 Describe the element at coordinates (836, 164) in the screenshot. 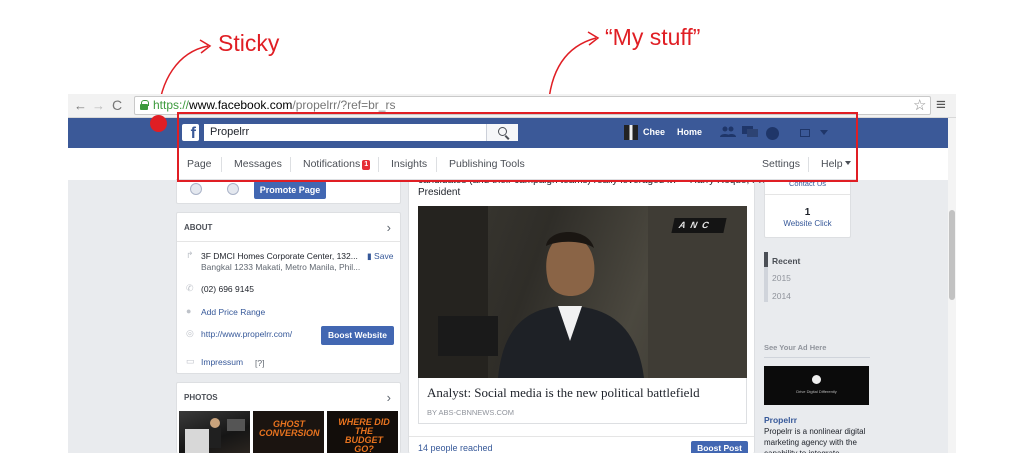

I see `help-menu: Help` at that location.